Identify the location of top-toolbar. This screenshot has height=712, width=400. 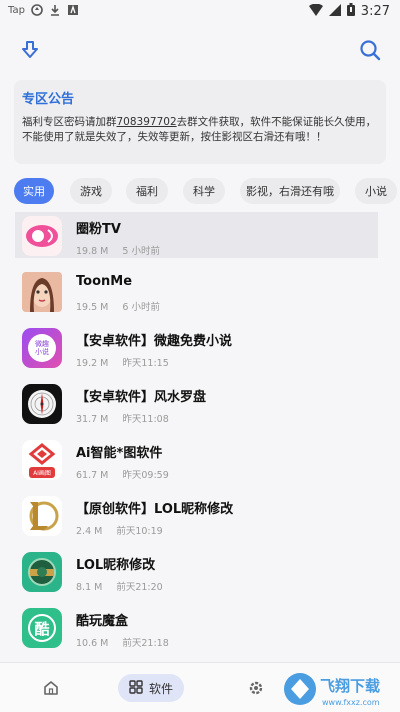
(200, 50).